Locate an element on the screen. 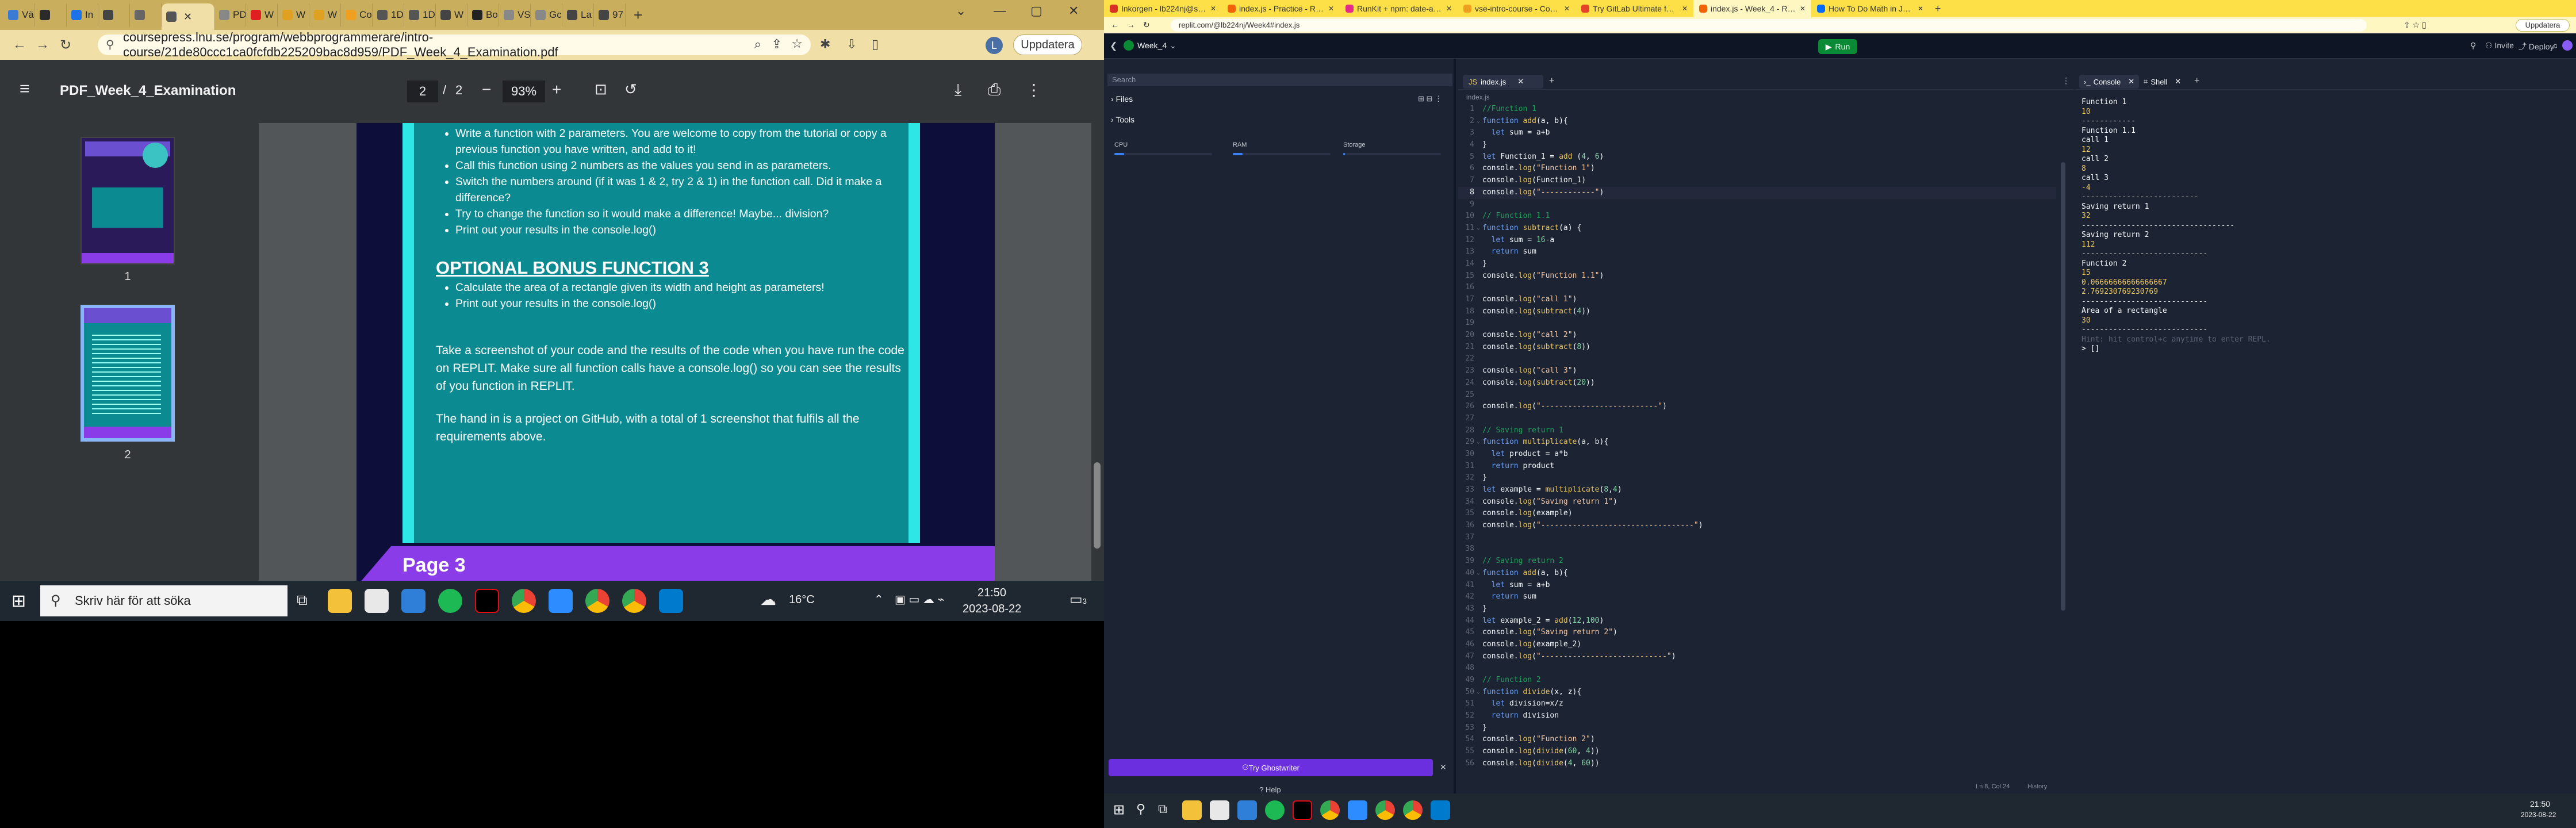 The width and height of the screenshot is (2576, 828). new-tab-button: + is located at coordinates (638, 15).